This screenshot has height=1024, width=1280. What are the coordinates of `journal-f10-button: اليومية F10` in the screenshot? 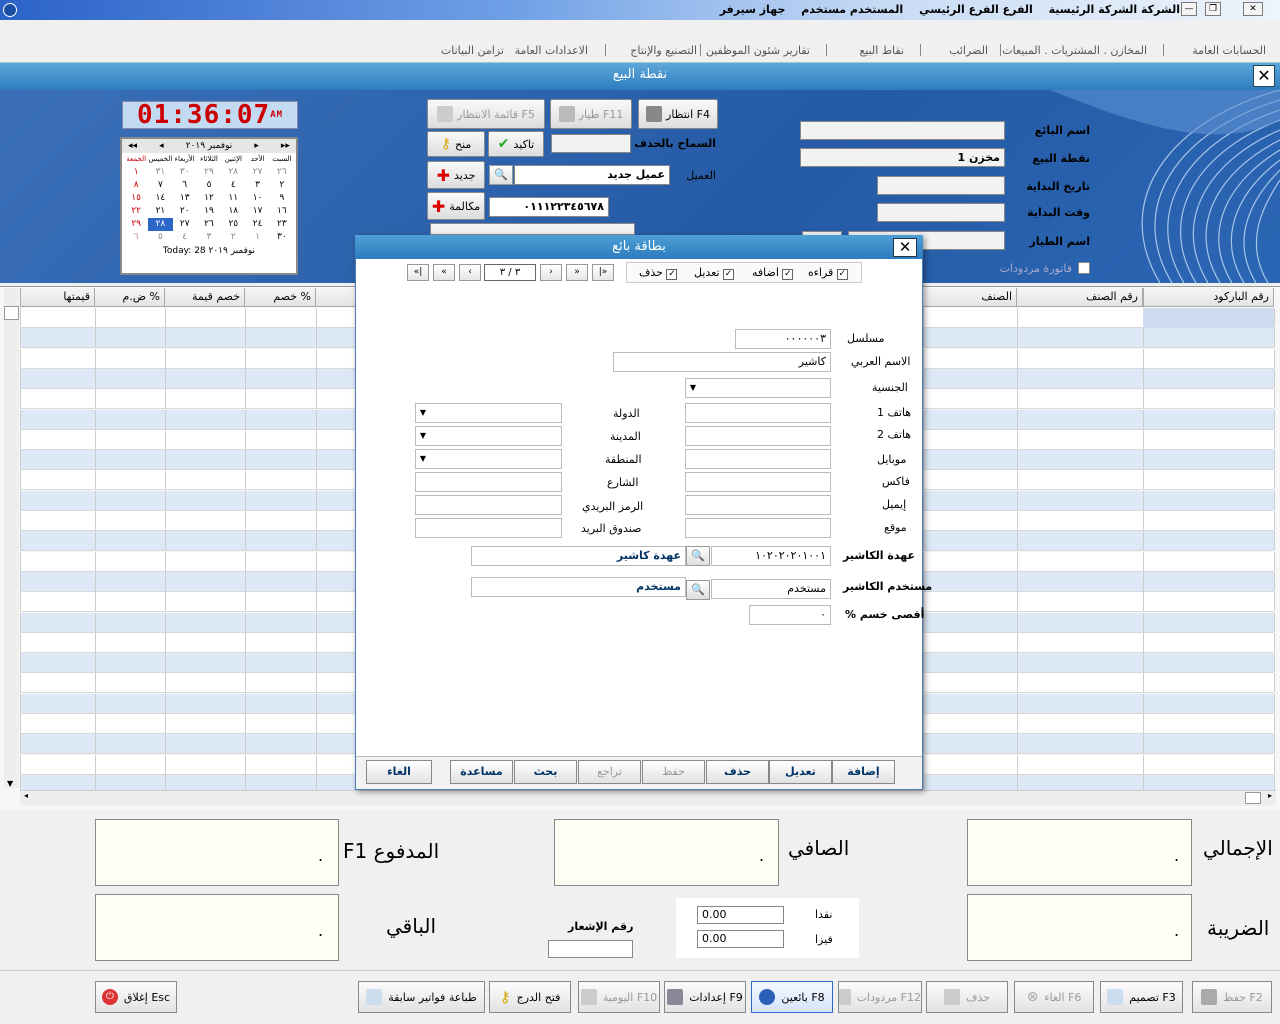 It's located at (619, 997).